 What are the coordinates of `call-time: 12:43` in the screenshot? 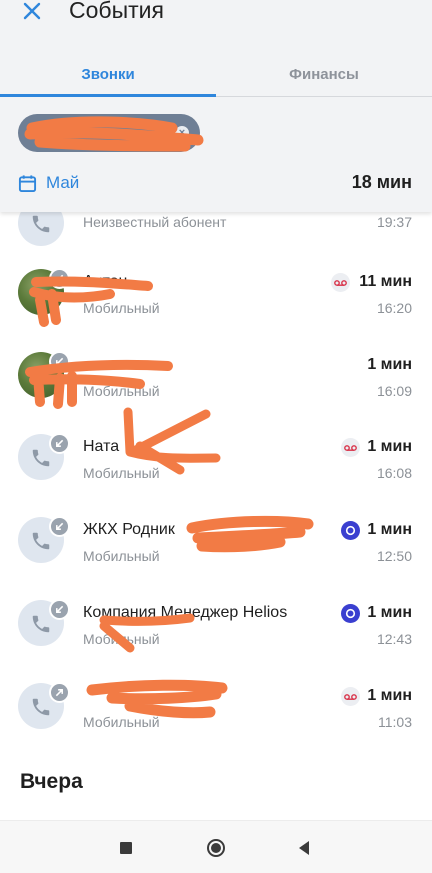 It's located at (394, 639).